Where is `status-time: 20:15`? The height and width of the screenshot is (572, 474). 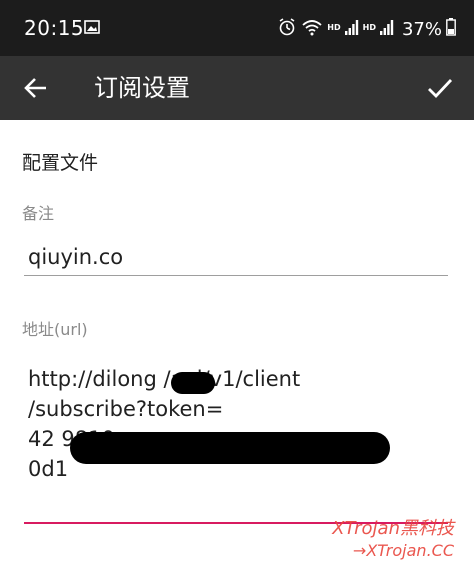
status-time: 20:15 is located at coordinates (54, 28).